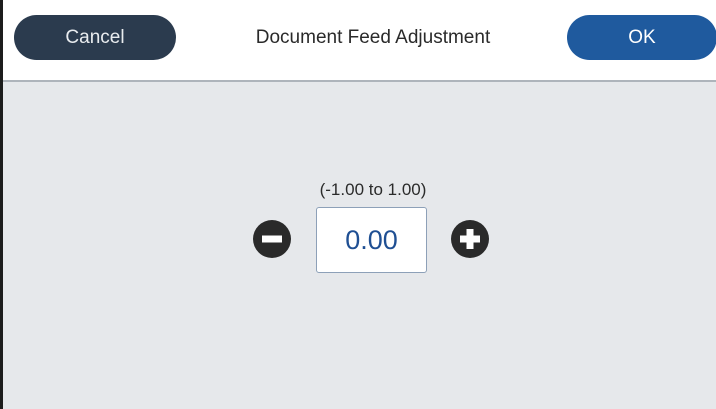 This screenshot has width=716, height=409. I want to click on range-label: (-1.00 to 1.00), so click(373, 189).